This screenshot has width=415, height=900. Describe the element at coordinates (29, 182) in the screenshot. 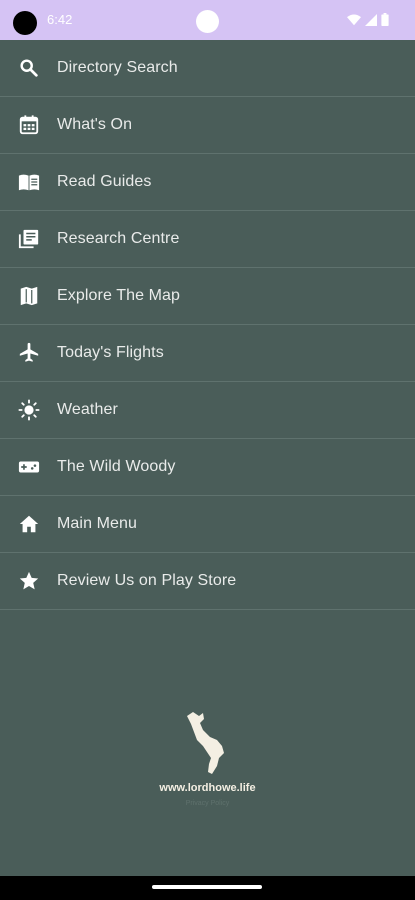

I see `book-icon` at that location.